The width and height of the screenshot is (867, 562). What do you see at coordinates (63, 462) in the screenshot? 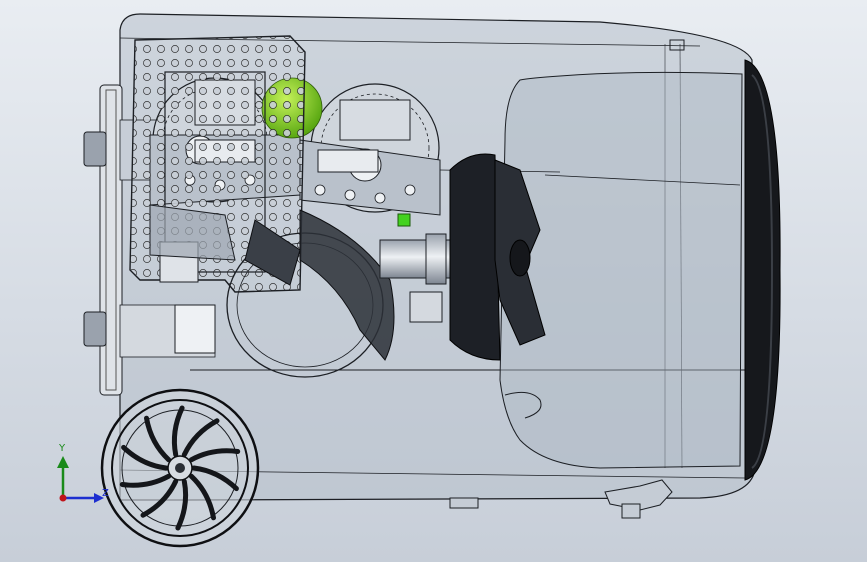
I see `y-axis-arrow` at bounding box center [63, 462].